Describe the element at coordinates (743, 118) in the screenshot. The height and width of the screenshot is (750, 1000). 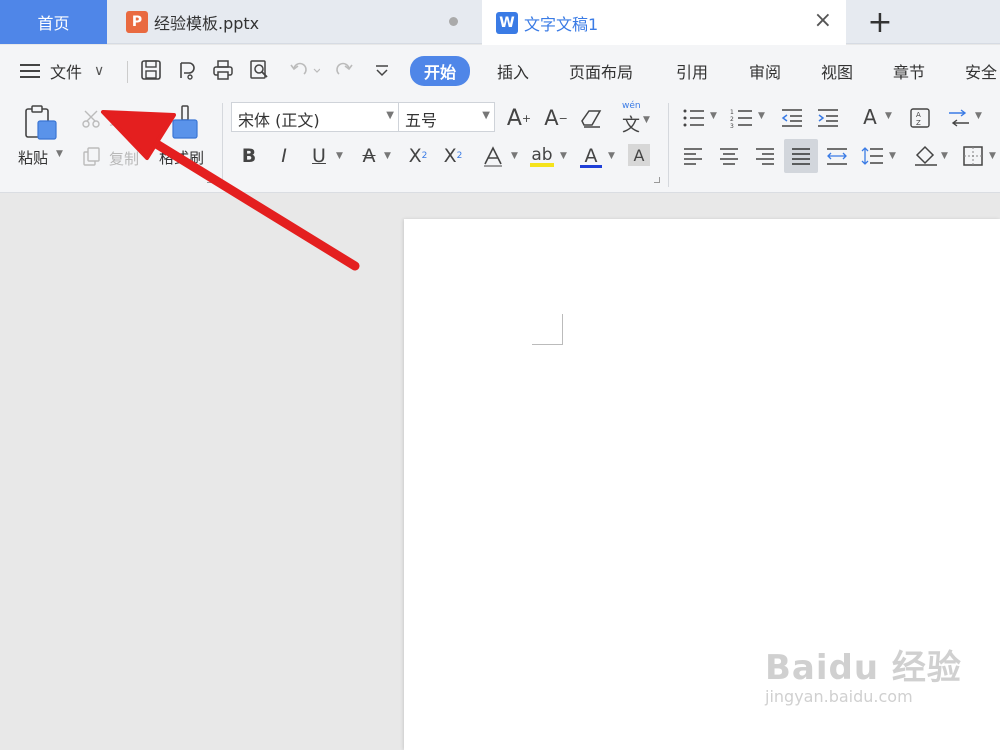
I see `numbered-list-icon: 123` at that location.